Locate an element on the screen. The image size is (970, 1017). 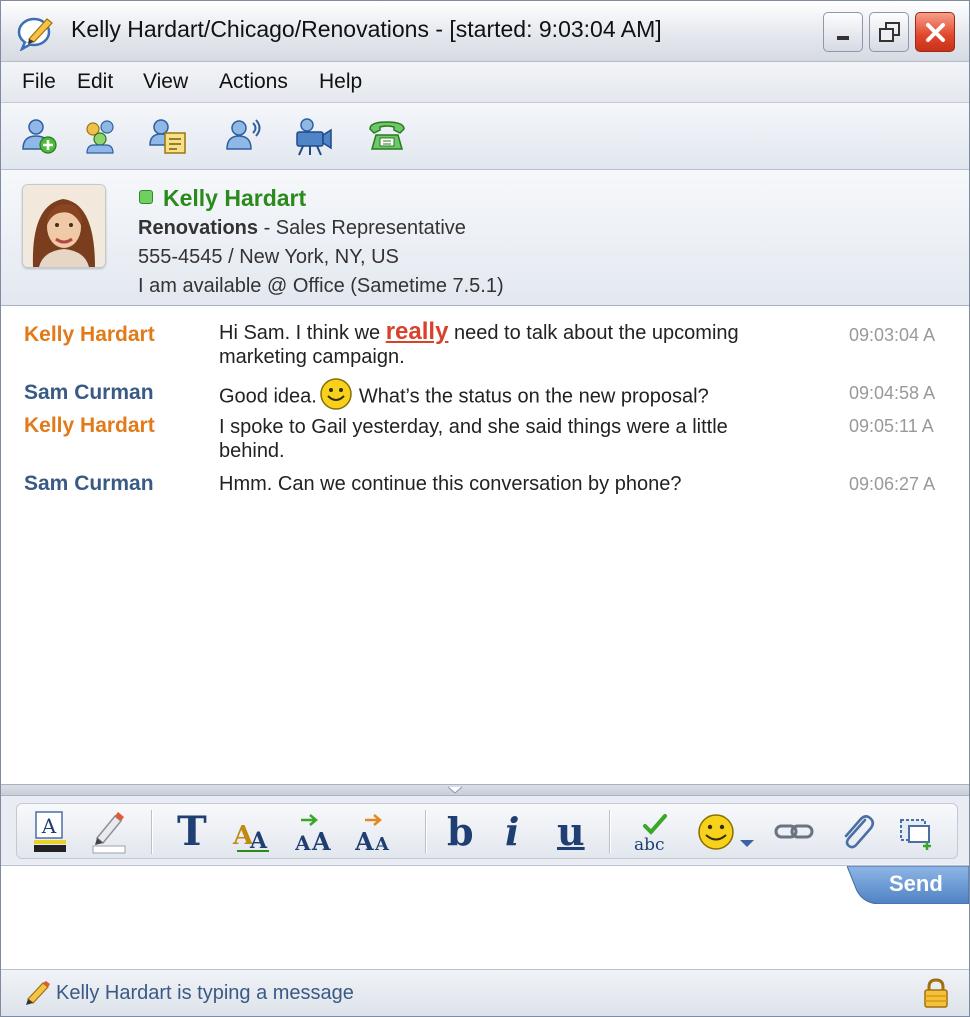
message-emphasis: really is located at coordinates (417, 331).